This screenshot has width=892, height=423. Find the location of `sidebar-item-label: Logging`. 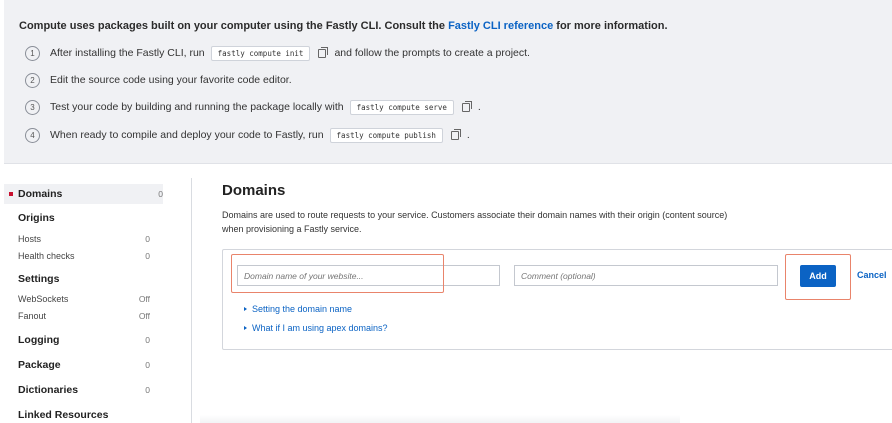

sidebar-item-label: Logging is located at coordinates (39, 340).